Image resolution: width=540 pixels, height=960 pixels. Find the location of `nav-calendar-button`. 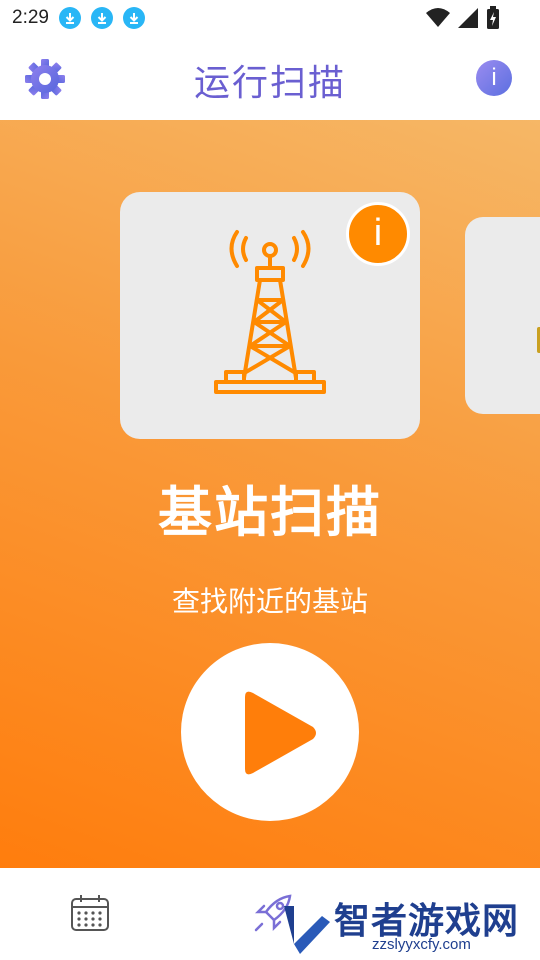

nav-calendar-button is located at coordinates (90, 913).